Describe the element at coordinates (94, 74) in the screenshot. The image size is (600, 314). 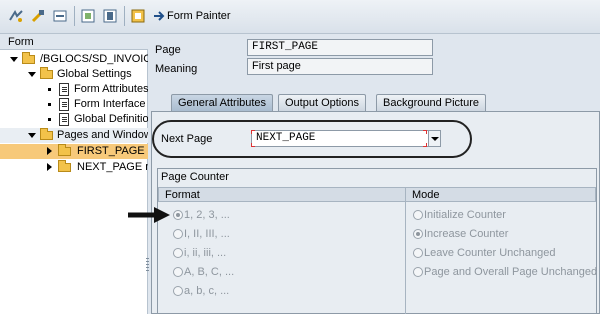
I see `tree-node-label: Global Settings` at that location.